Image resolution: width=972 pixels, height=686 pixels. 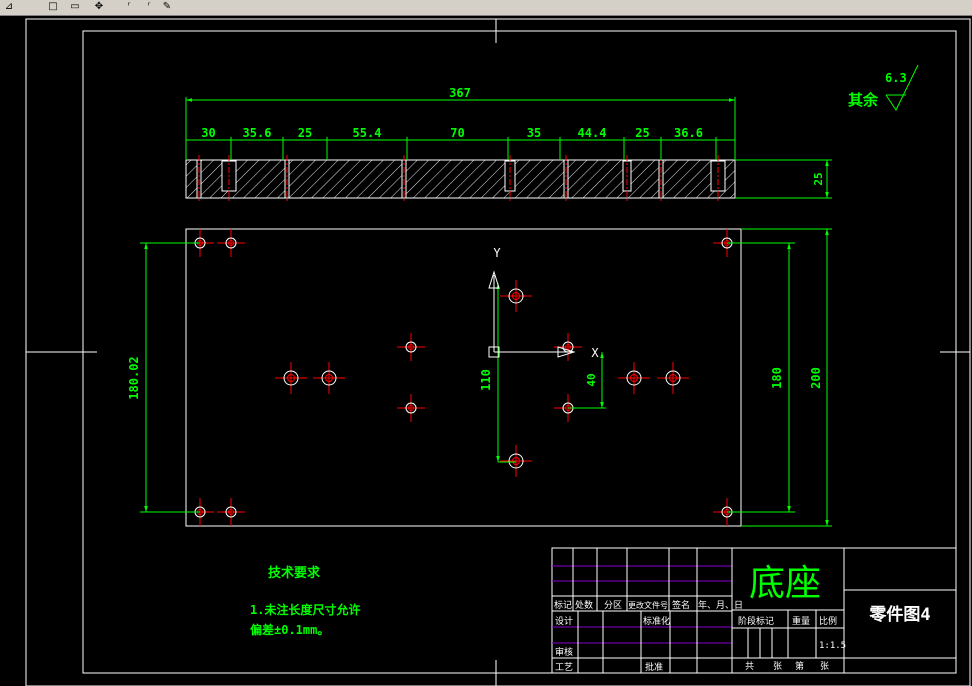 What do you see at coordinates (167, 7) in the screenshot?
I see `paint-tool-icon: ✎` at bounding box center [167, 7].